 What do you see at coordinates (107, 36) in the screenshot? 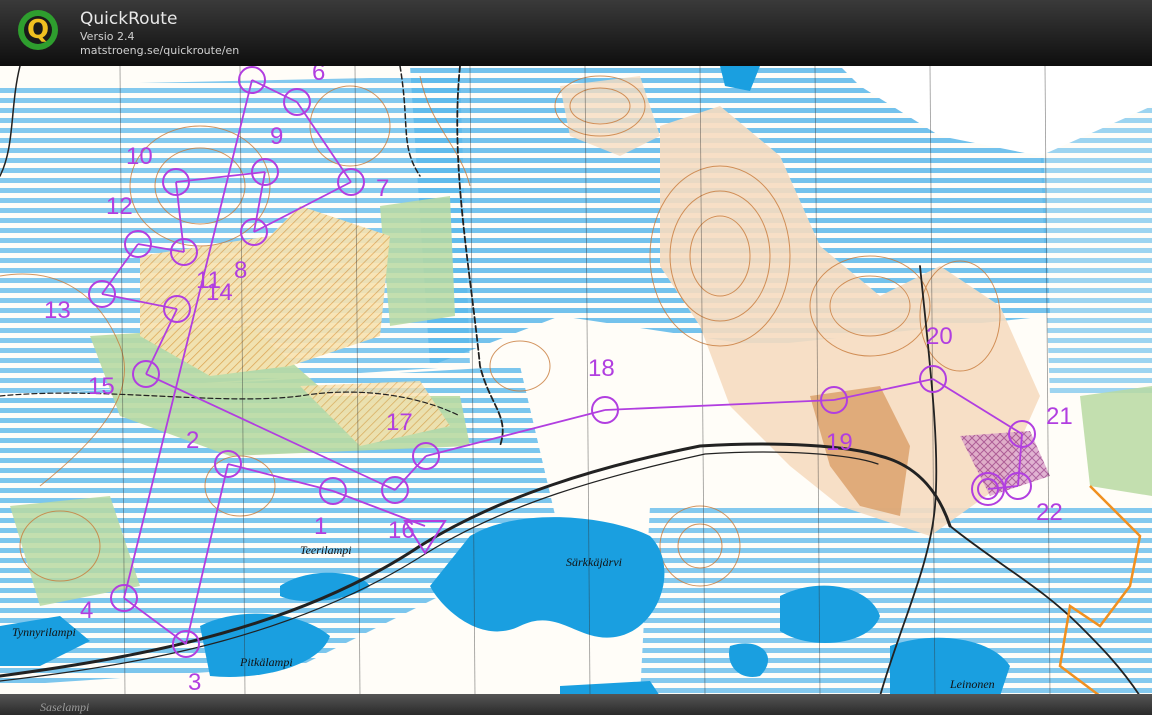
I see `app-version: Versio 2.4` at bounding box center [107, 36].